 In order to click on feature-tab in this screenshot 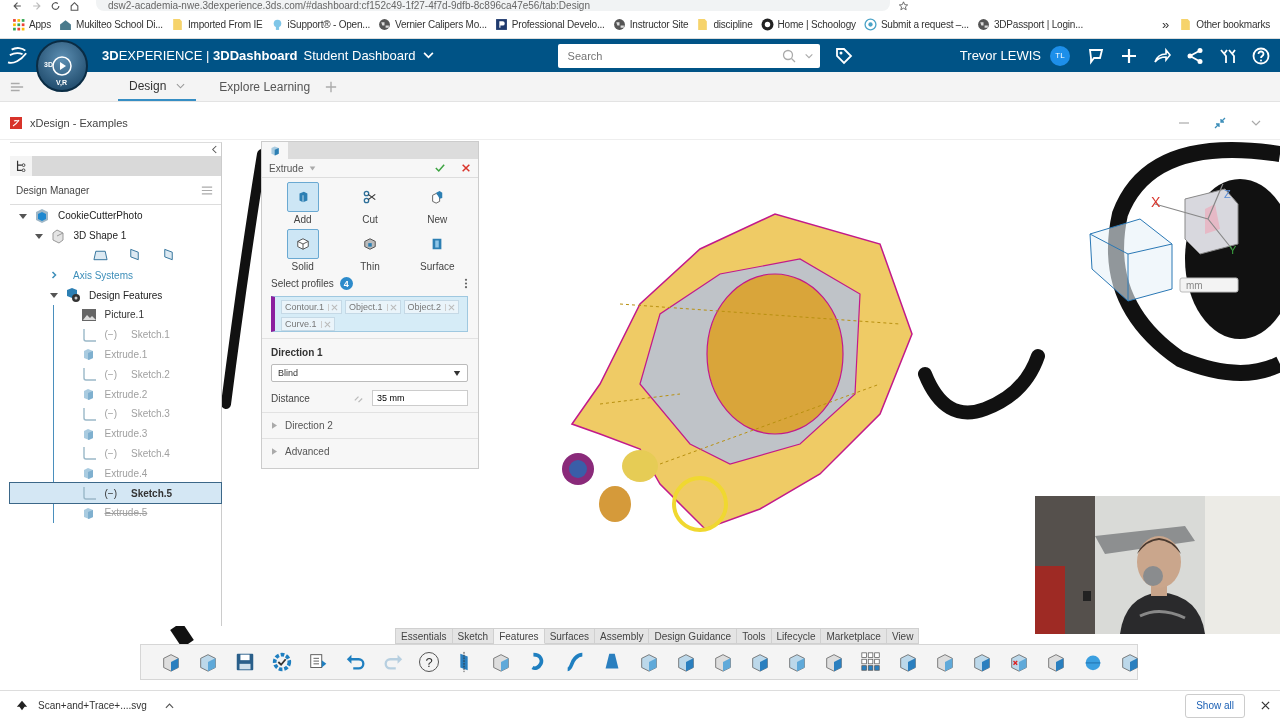, I will do `click(275, 150)`.